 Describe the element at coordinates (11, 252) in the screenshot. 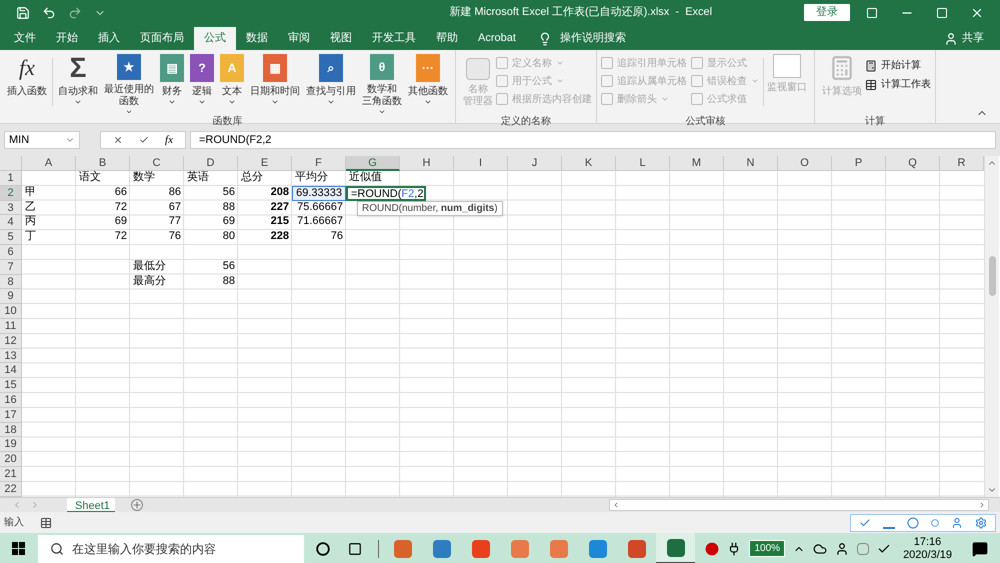

I see `row-header: 6` at that location.